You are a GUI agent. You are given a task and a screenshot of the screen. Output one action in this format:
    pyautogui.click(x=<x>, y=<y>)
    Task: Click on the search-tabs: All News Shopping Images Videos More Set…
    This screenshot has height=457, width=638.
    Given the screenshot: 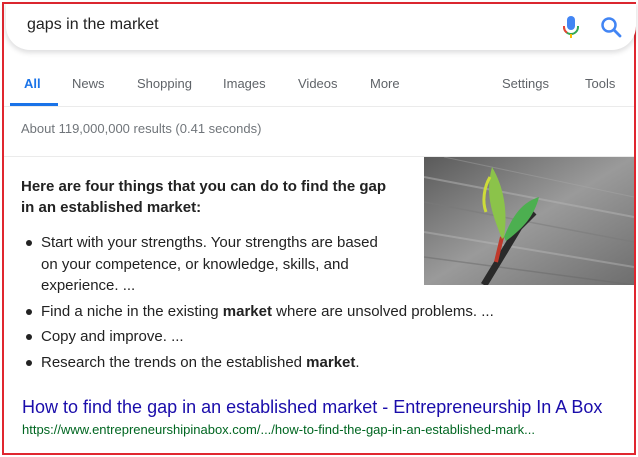 What is the action you would take?
    pyautogui.click(x=319, y=84)
    